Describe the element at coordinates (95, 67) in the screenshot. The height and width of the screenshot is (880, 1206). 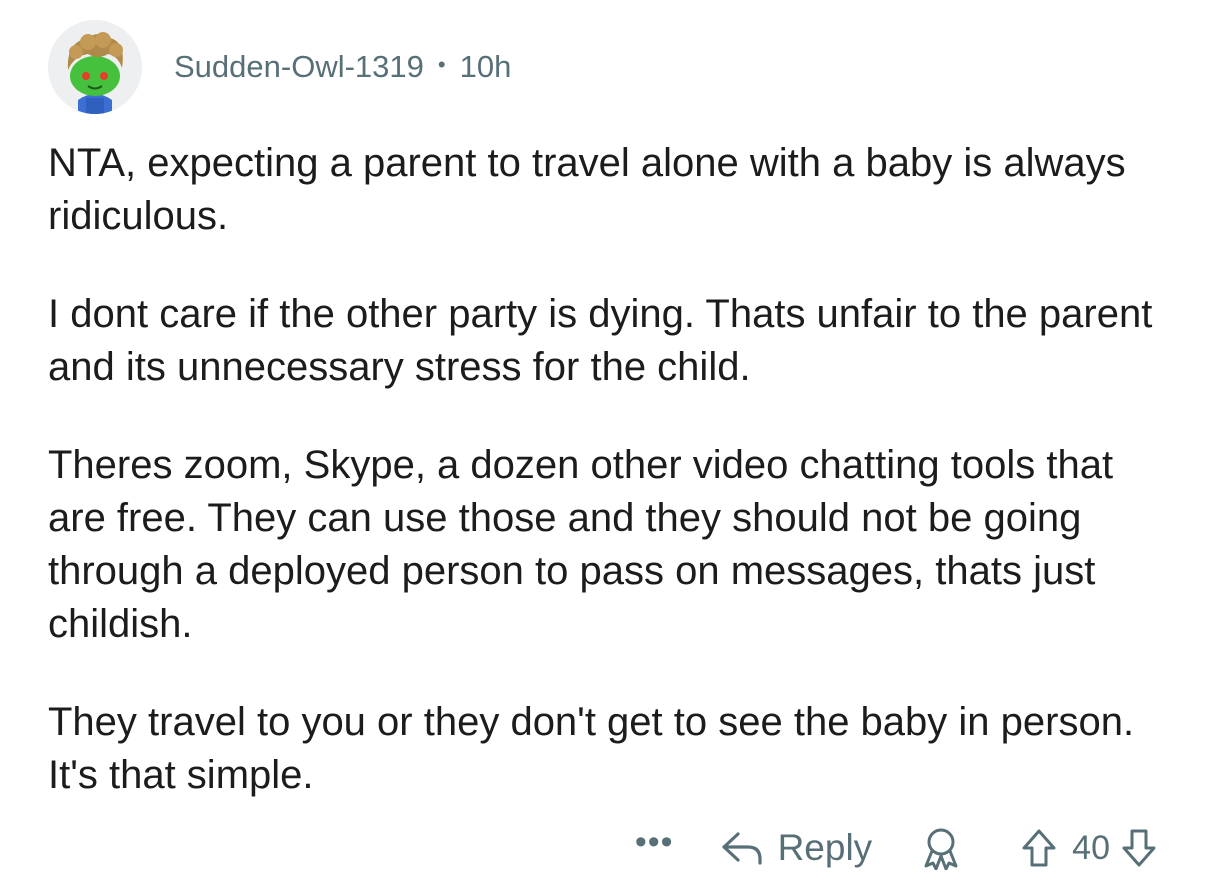
I see `snoo-avatar-icon` at that location.